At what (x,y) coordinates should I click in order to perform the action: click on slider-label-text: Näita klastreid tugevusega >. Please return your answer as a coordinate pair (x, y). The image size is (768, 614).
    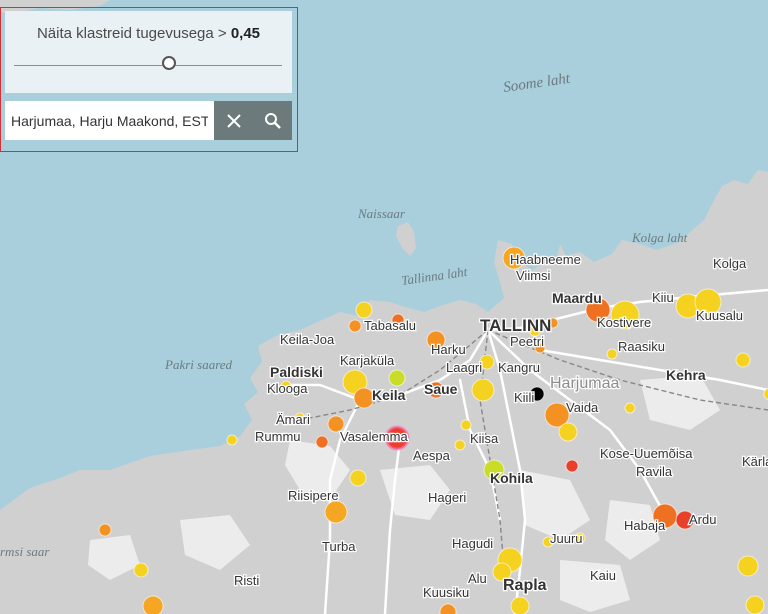
    Looking at the image, I should click on (131, 33).